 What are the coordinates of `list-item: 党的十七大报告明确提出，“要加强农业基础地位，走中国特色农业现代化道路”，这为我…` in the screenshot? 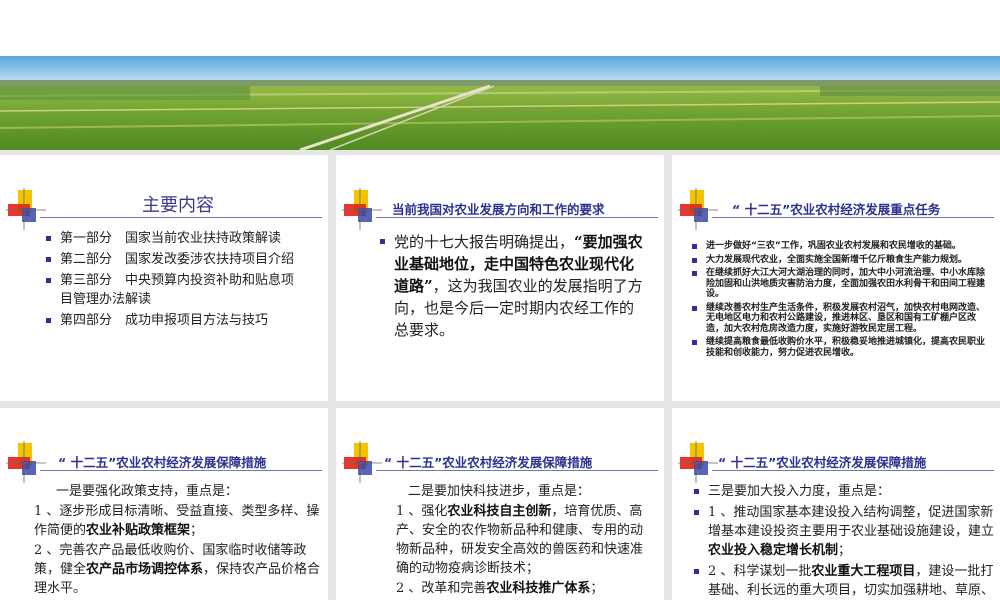 It's located at (513, 286).